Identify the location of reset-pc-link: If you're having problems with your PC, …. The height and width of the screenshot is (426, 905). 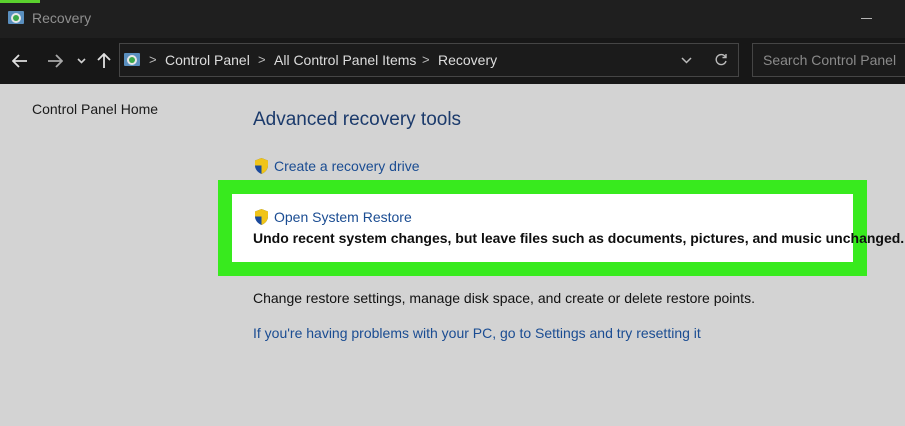
(477, 333).